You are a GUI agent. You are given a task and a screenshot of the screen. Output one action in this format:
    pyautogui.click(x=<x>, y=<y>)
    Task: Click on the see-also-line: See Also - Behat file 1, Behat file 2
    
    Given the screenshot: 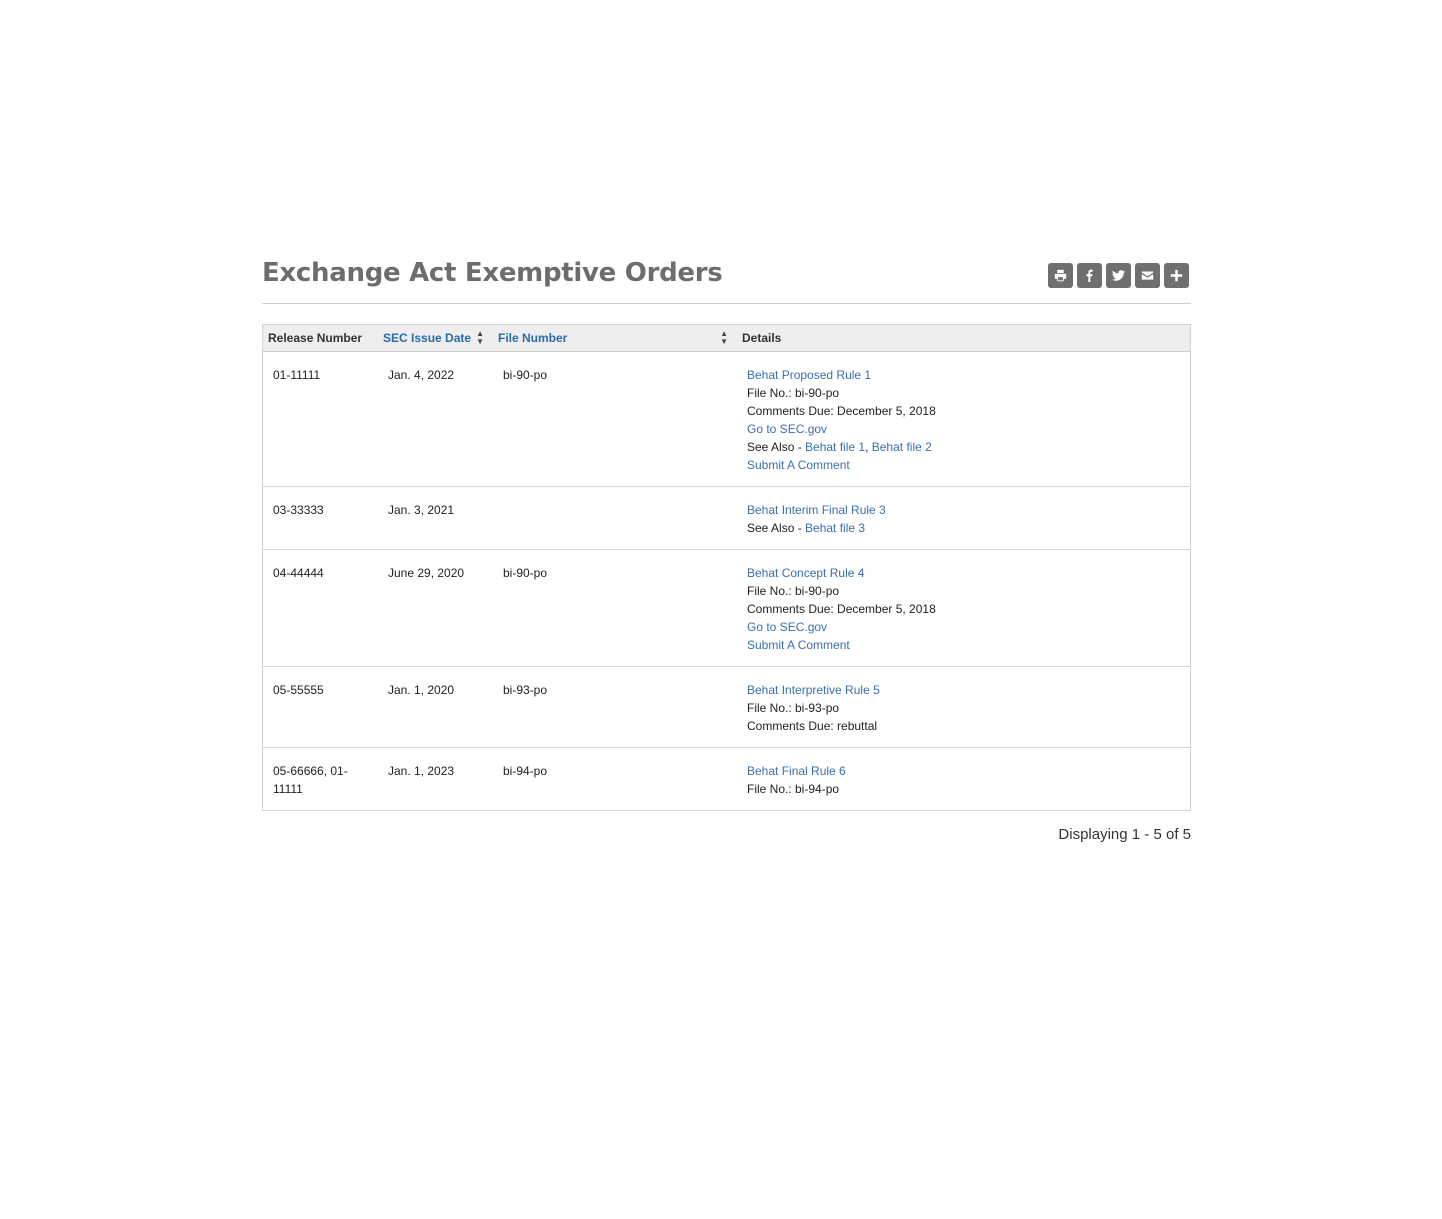 What is the action you would take?
    pyautogui.click(x=963, y=447)
    